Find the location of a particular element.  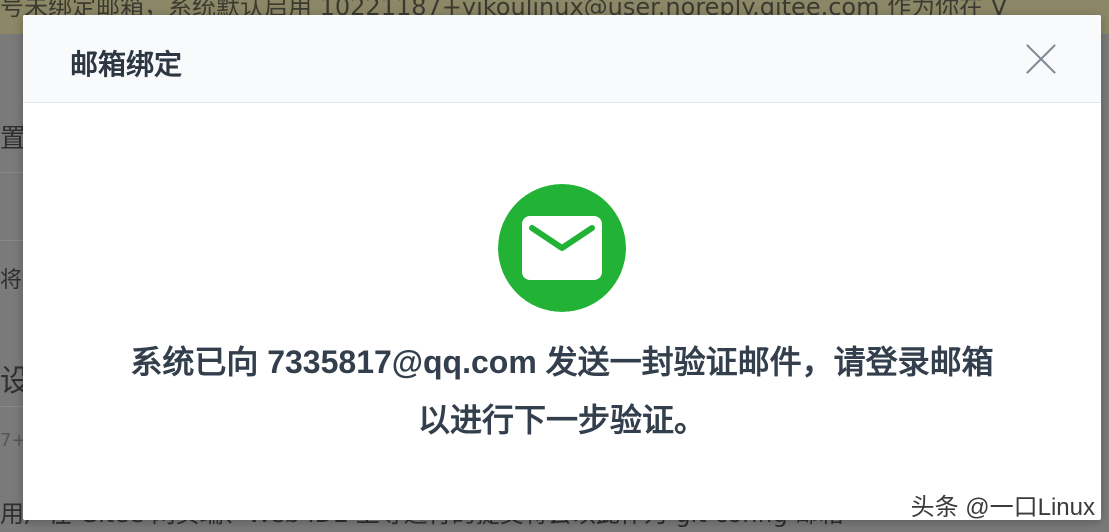

message-line-1: 系统已向 7335817@qq.com 发送一封验证邮件，请登录邮箱 is located at coordinates (562, 362).